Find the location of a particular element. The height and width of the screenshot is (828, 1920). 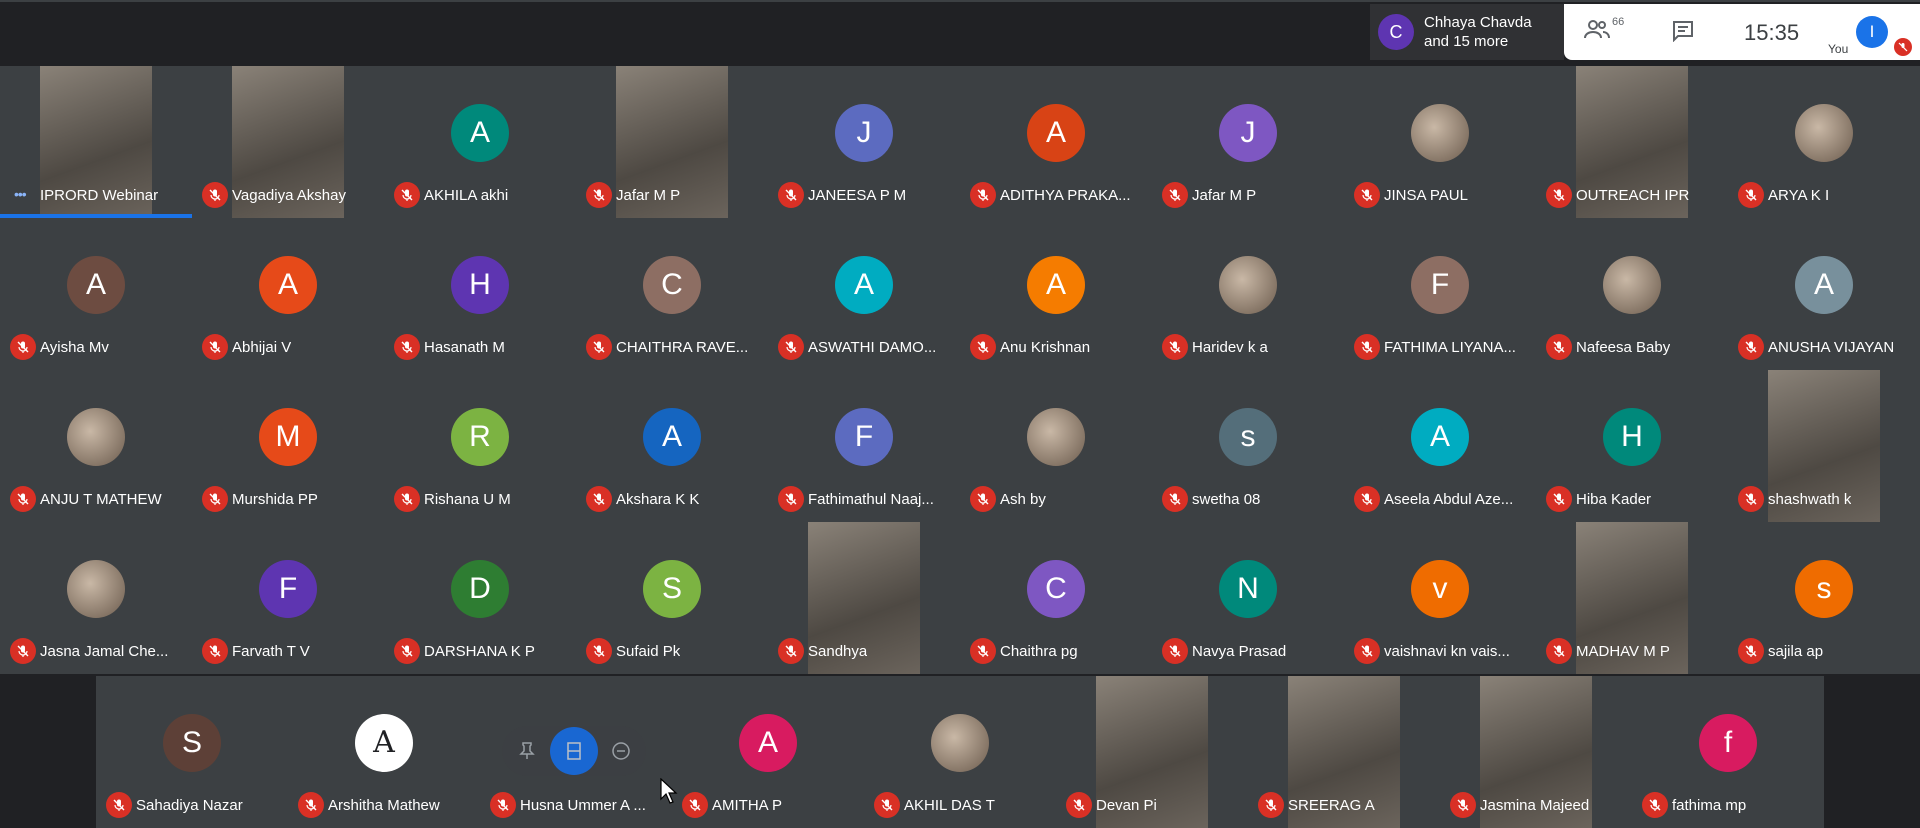

participant-avatar: C is located at coordinates (1056, 588).